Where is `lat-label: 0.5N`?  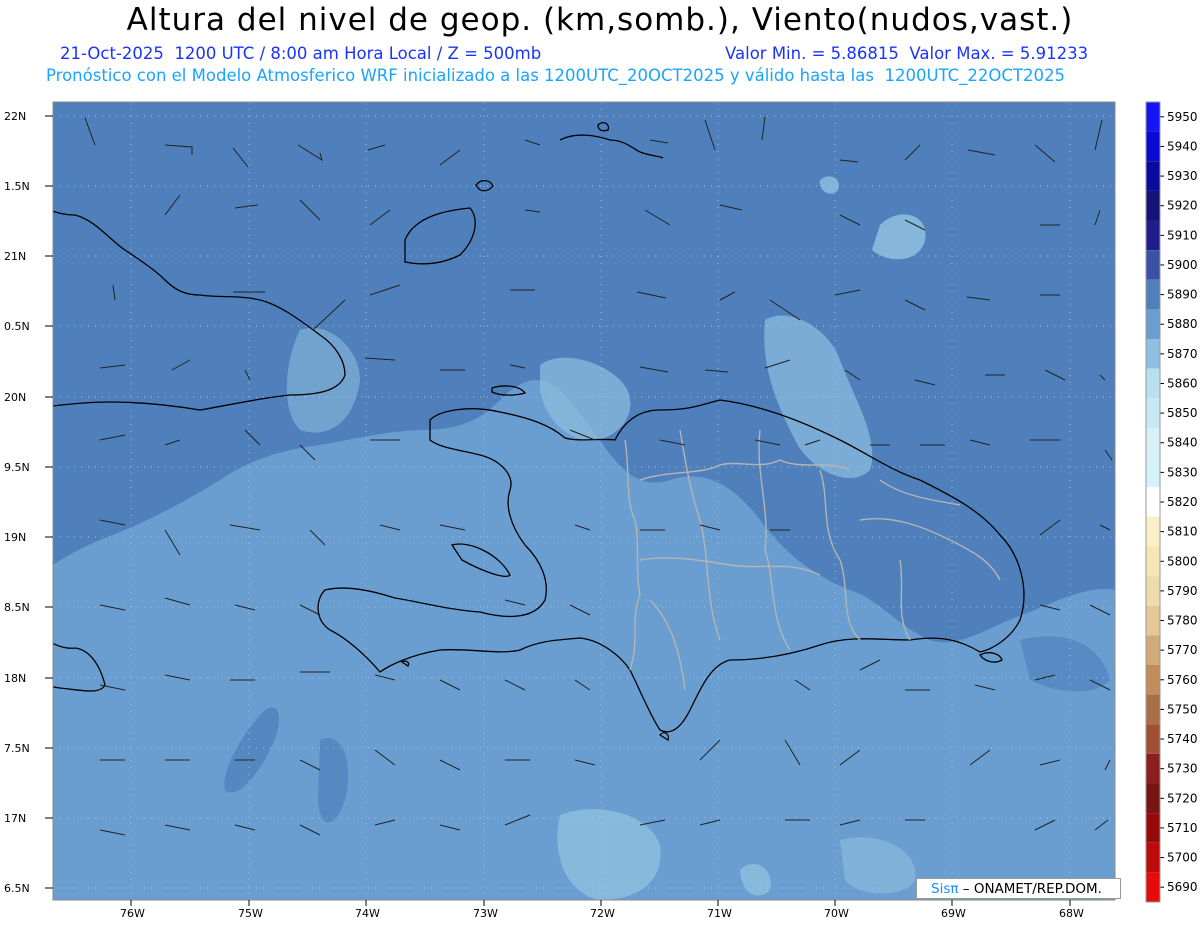
lat-label: 0.5N is located at coordinates (17, 326).